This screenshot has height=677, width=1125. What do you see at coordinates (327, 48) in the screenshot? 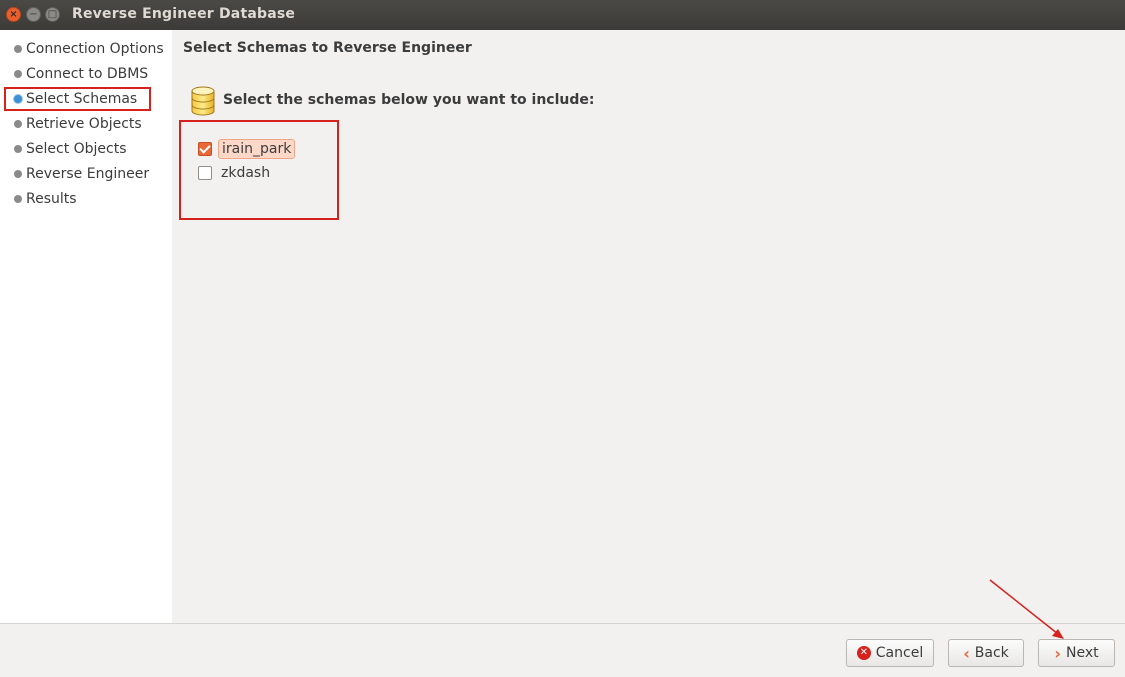
I see `page-title: Select Schemas to Reverse Engineer` at bounding box center [327, 48].